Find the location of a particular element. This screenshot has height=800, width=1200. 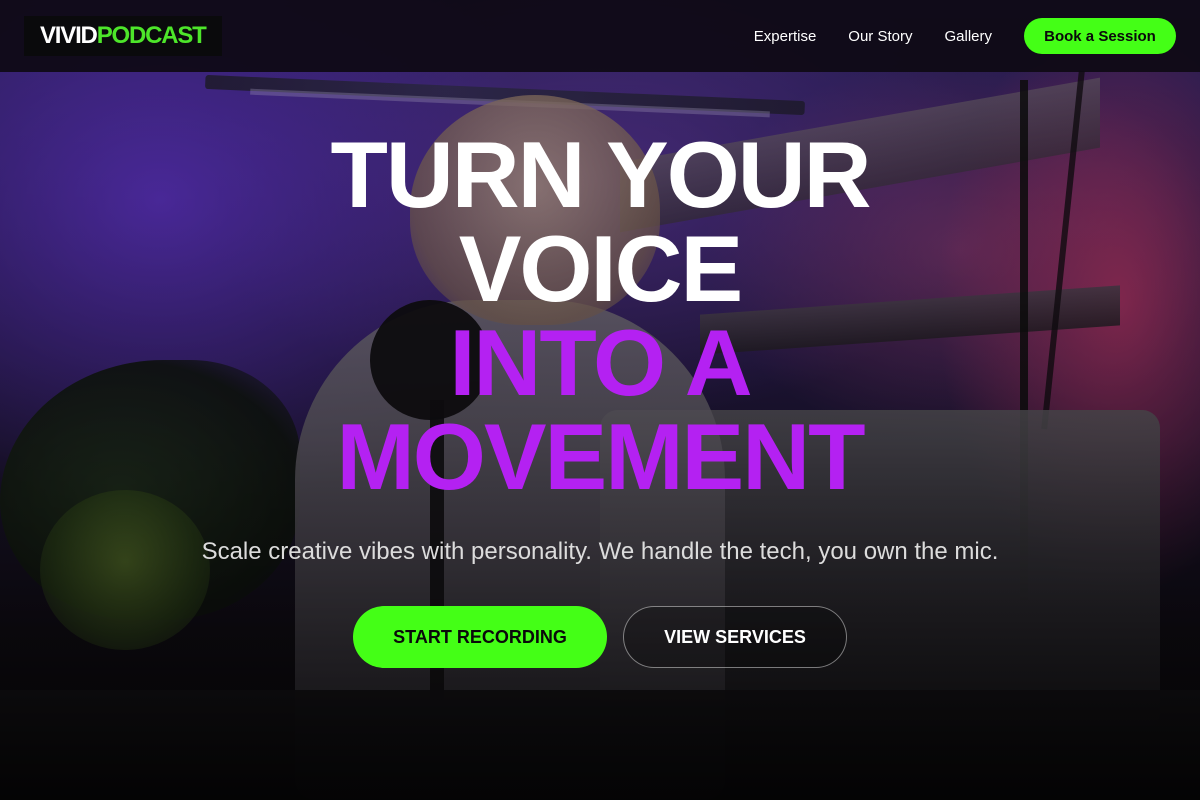

nav-link-expertise: Expertise is located at coordinates (785, 36).